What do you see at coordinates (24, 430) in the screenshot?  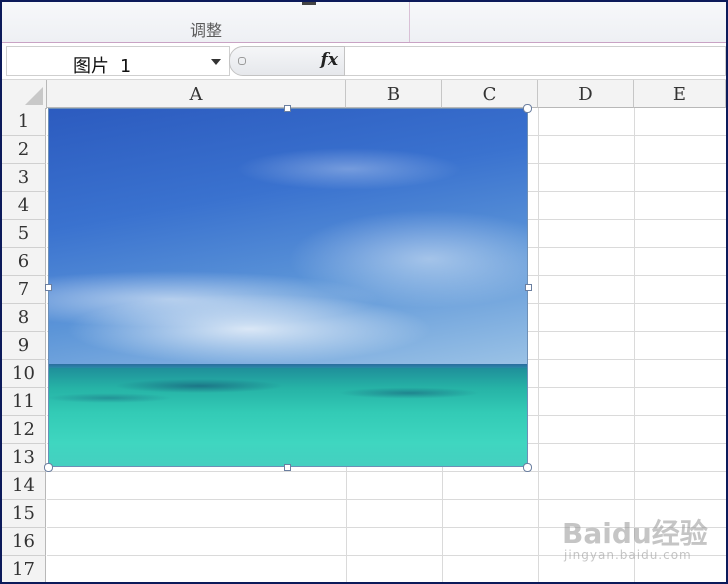 I see `row-header-12: 12` at bounding box center [24, 430].